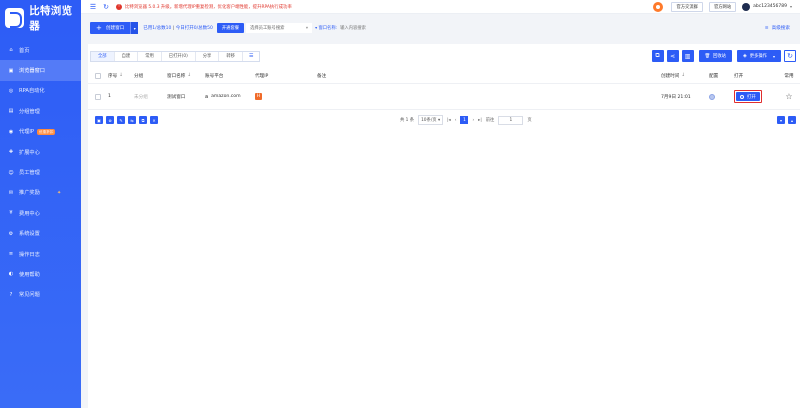 The width and height of the screenshot is (800, 408). I want to click on advanced-search-button: ≡ 高级搜索, so click(777, 28).